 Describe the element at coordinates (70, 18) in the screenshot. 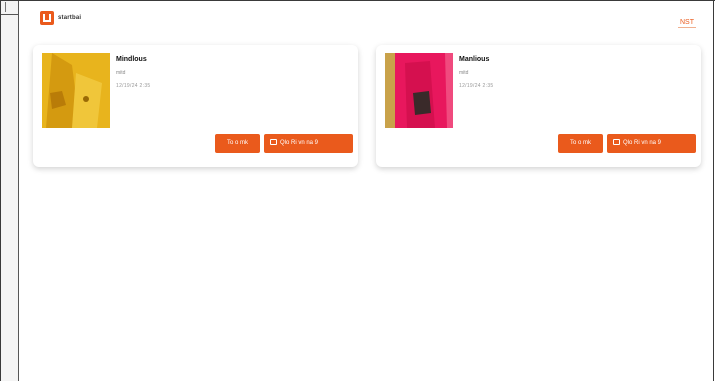

I see `logo-text: startbai` at that location.